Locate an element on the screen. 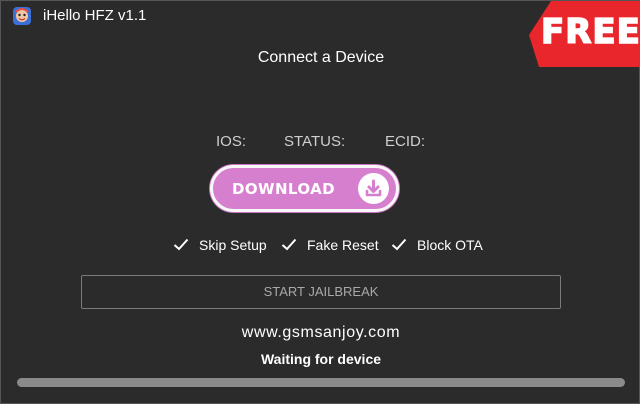  block-ota-label: Block OTA is located at coordinates (450, 245).